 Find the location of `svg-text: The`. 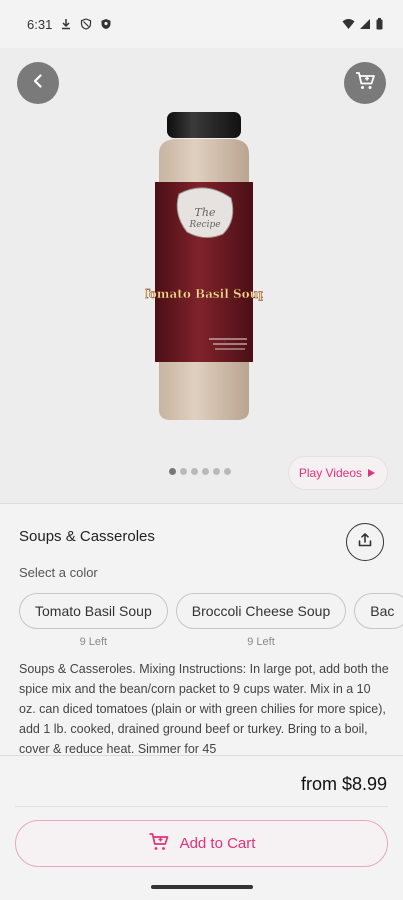

svg-text: The is located at coordinates (205, 212).